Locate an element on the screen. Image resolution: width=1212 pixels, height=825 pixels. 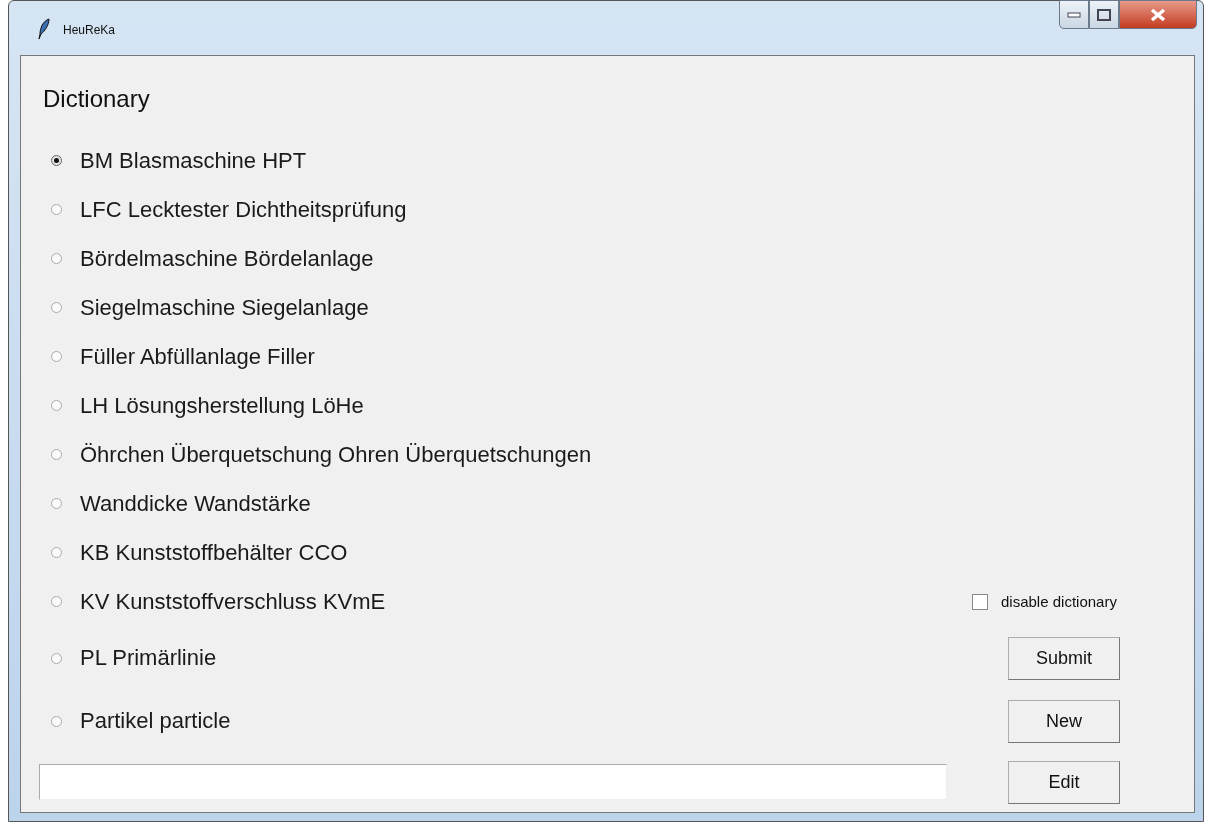
radio-option: PL Primärlinie is located at coordinates (134, 658).